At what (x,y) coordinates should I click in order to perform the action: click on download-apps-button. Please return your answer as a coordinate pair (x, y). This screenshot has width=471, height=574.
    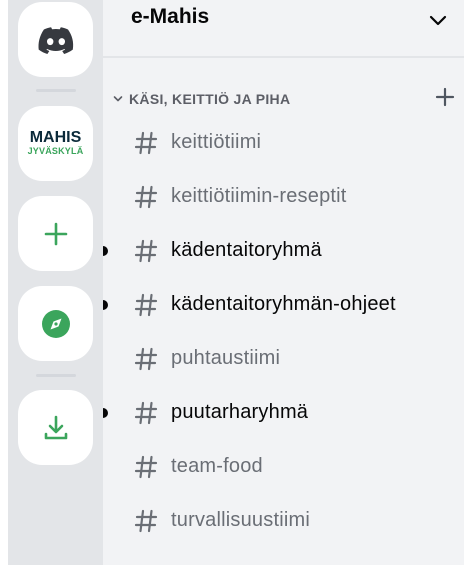
    Looking at the image, I should click on (55, 427).